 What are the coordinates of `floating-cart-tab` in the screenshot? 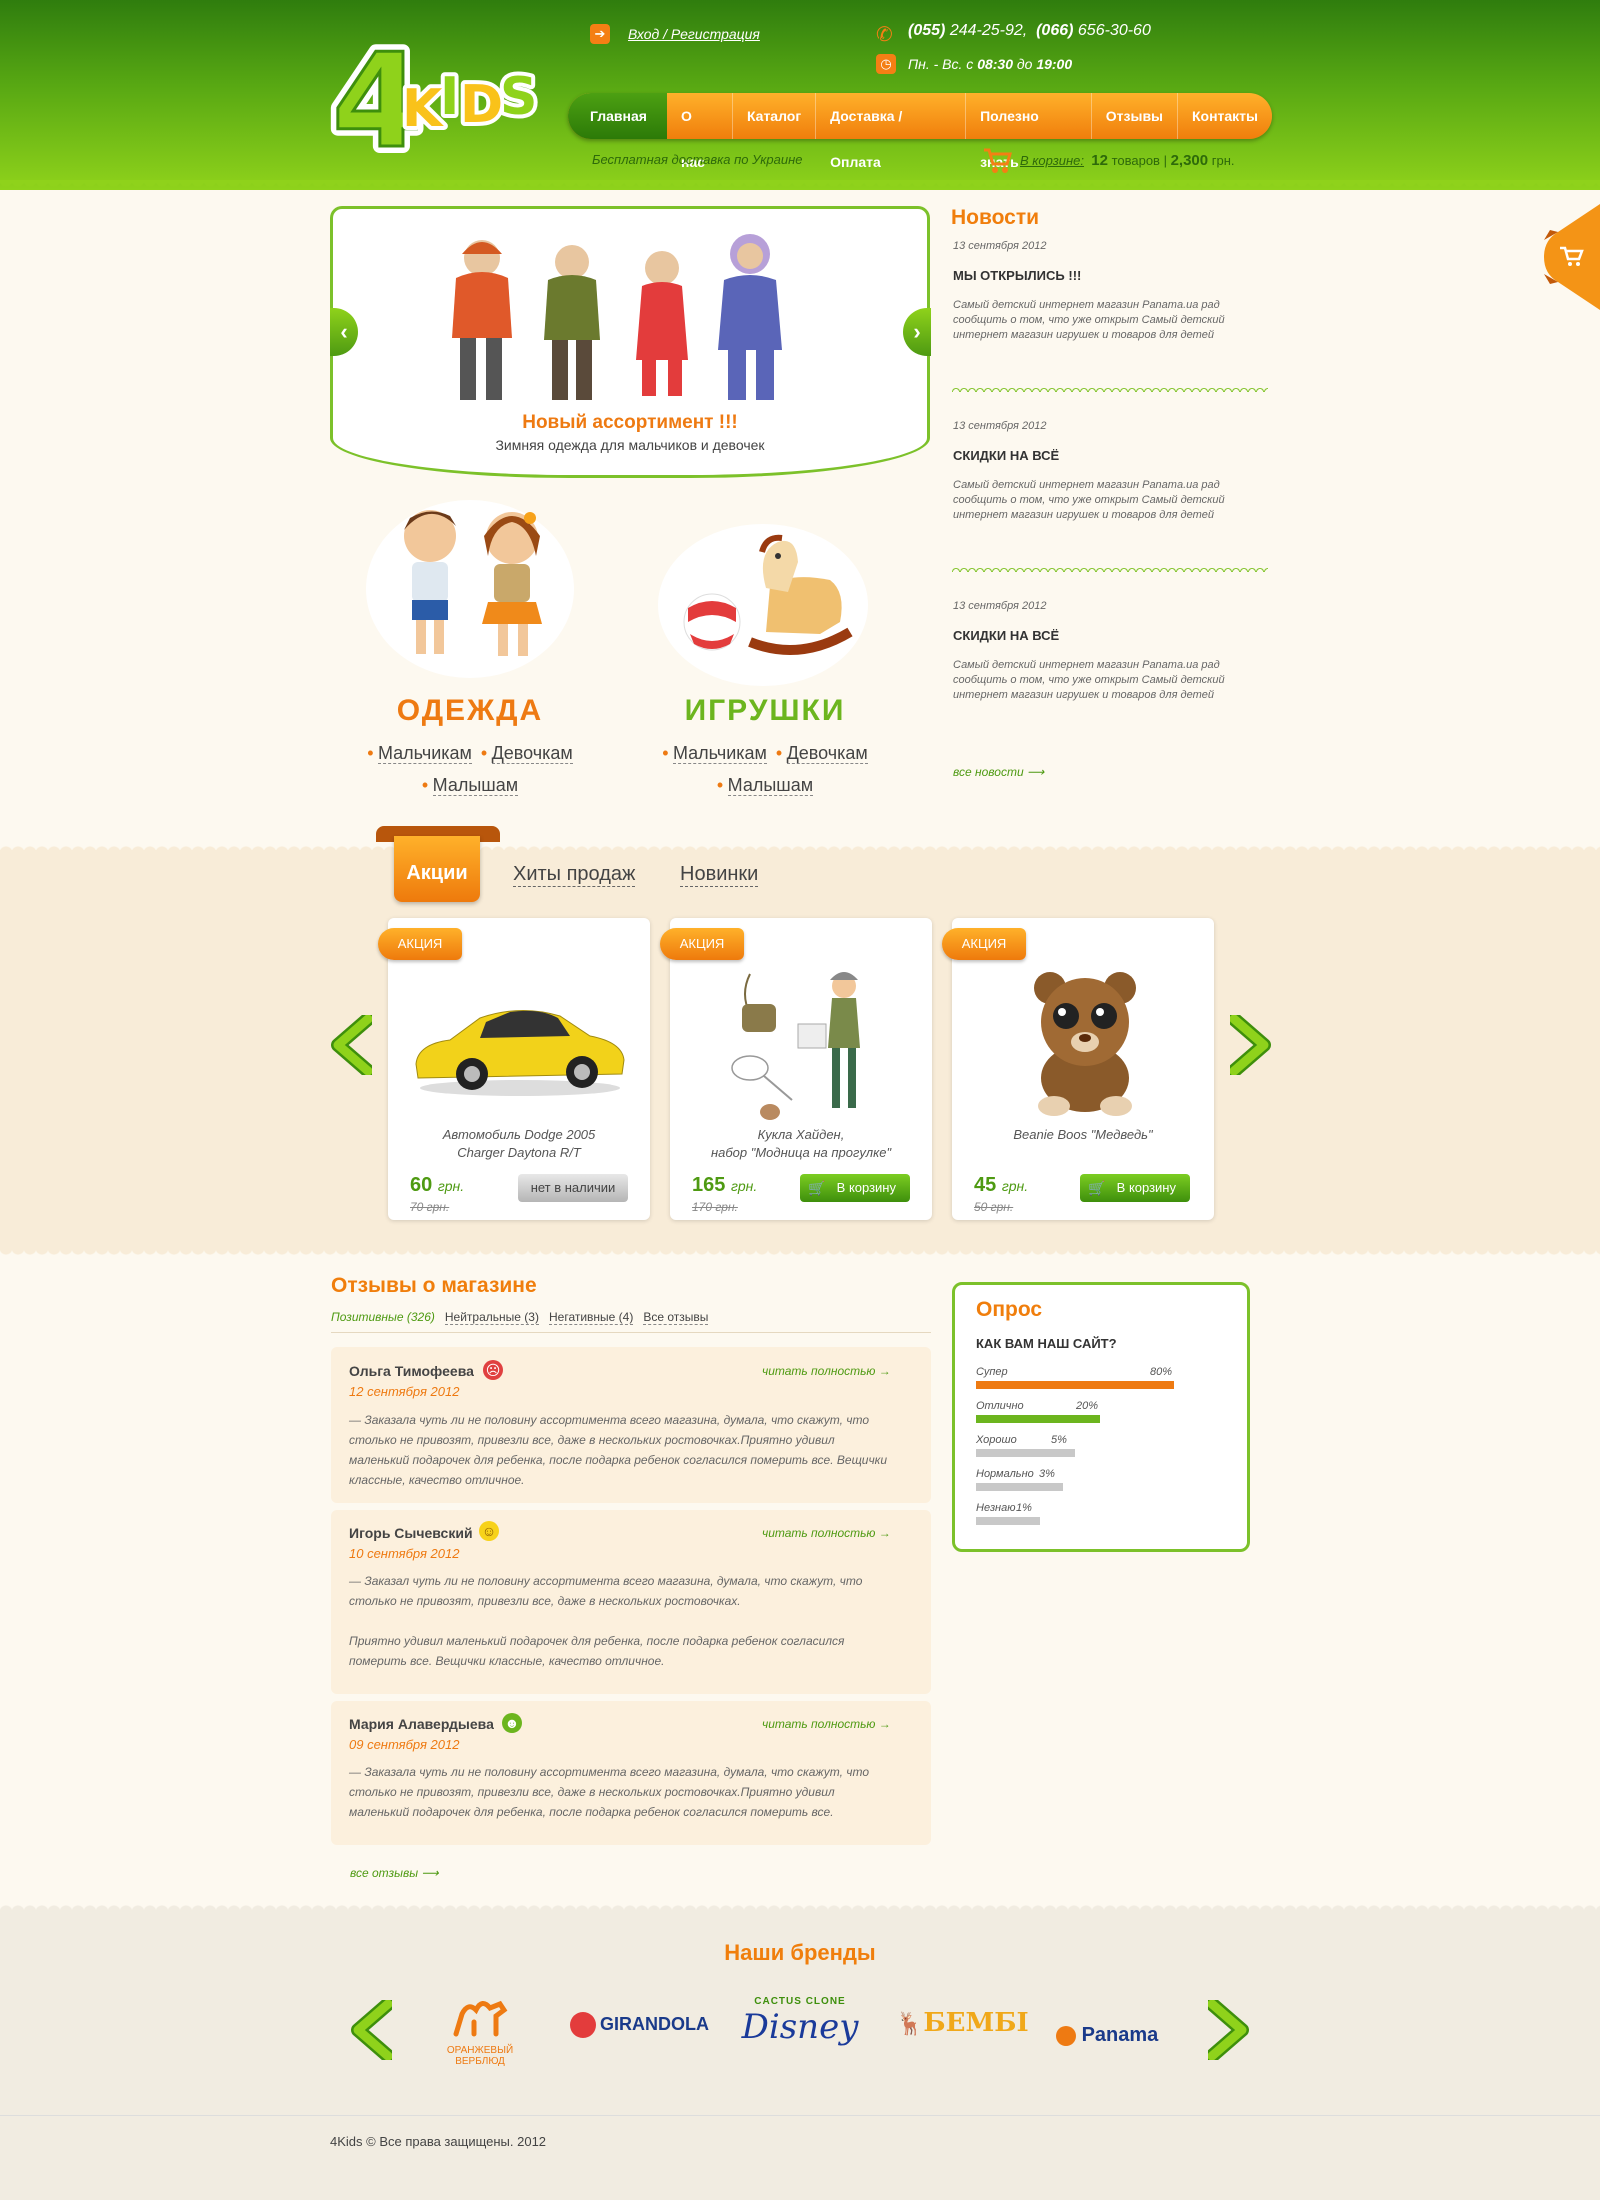 It's located at (1570, 257).